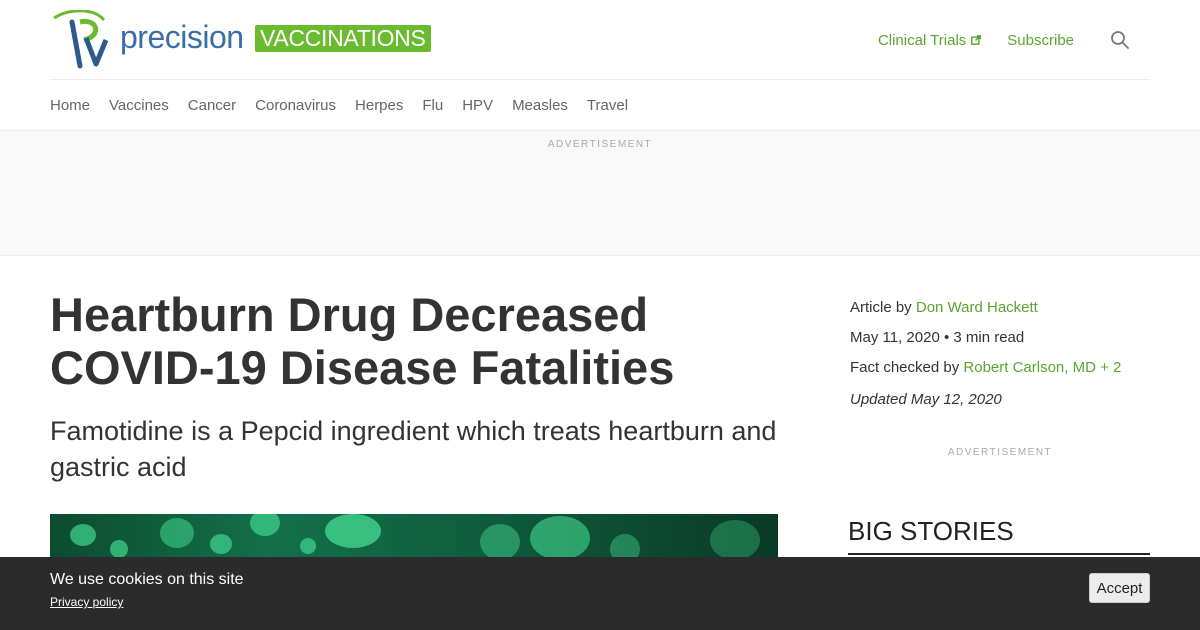 The width and height of the screenshot is (1200, 630). Describe the element at coordinates (70, 105) in the screenshot. I see `nav-home: Home` at that location.